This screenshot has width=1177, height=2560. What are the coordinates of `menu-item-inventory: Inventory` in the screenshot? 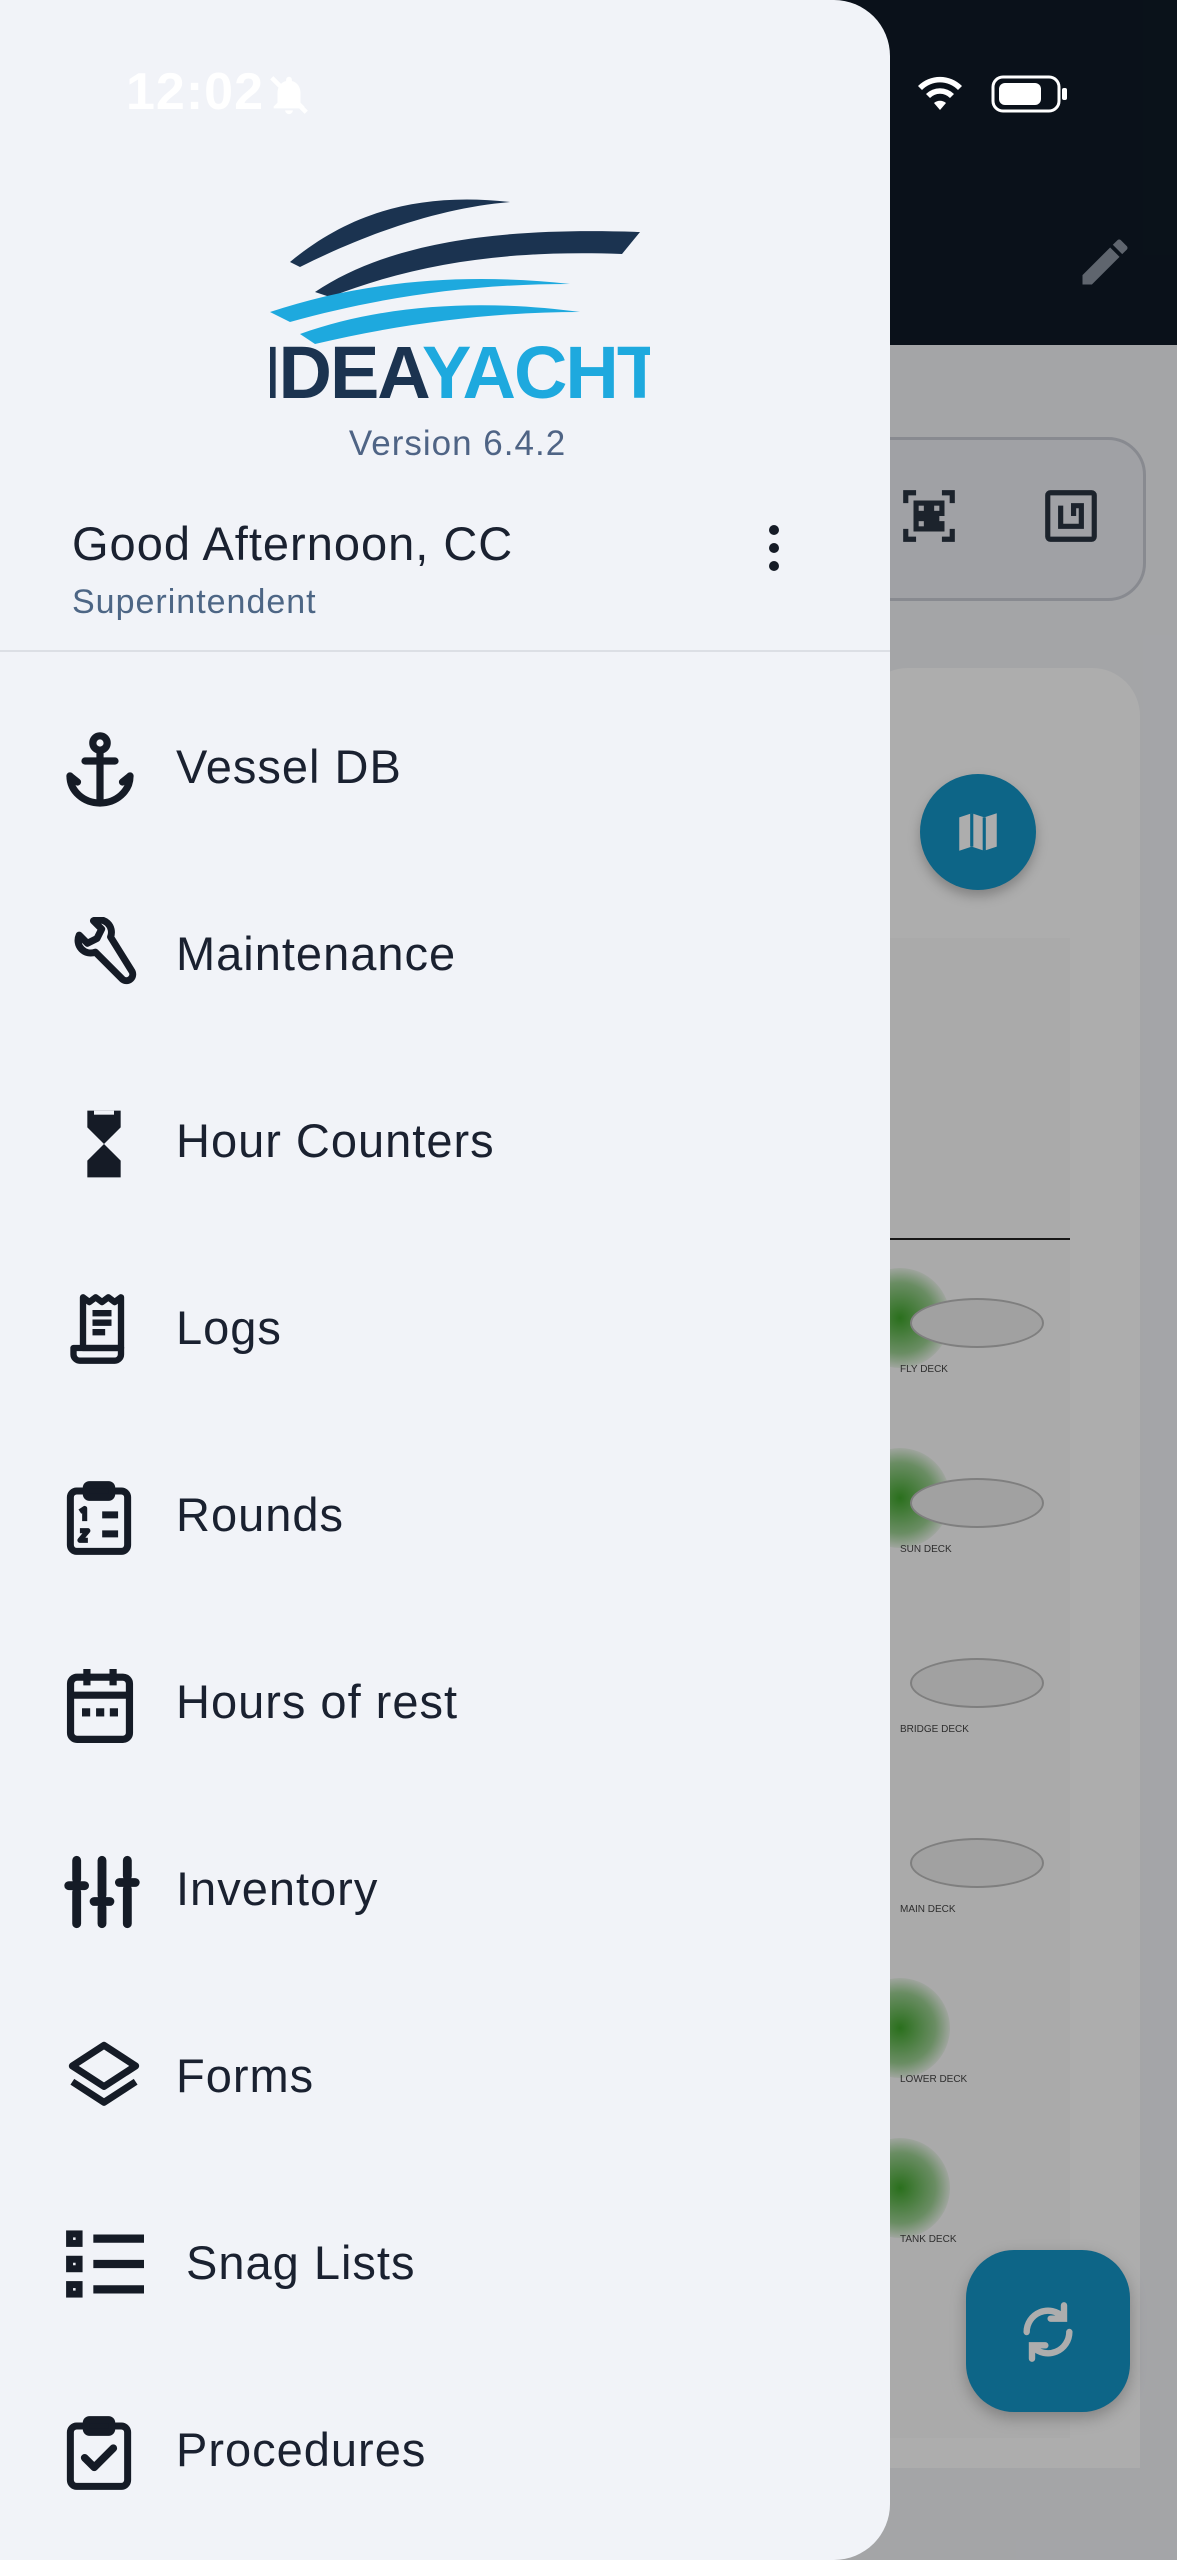 It's located at (445, 1891).